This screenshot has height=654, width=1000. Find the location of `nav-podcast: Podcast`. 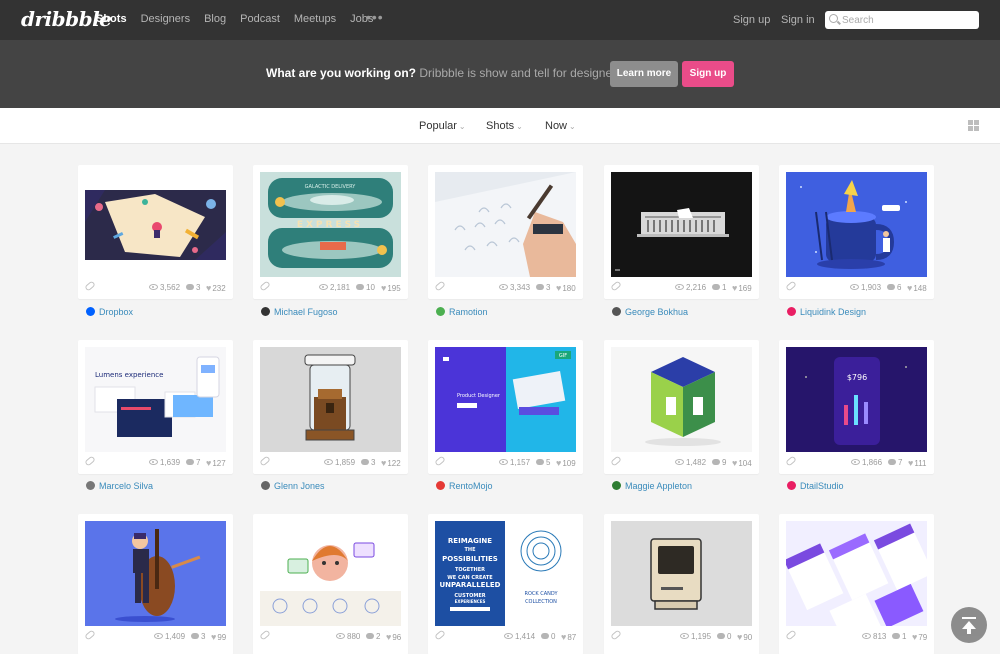

nav-podcast: Podcast is located at coordinates (260, 19).